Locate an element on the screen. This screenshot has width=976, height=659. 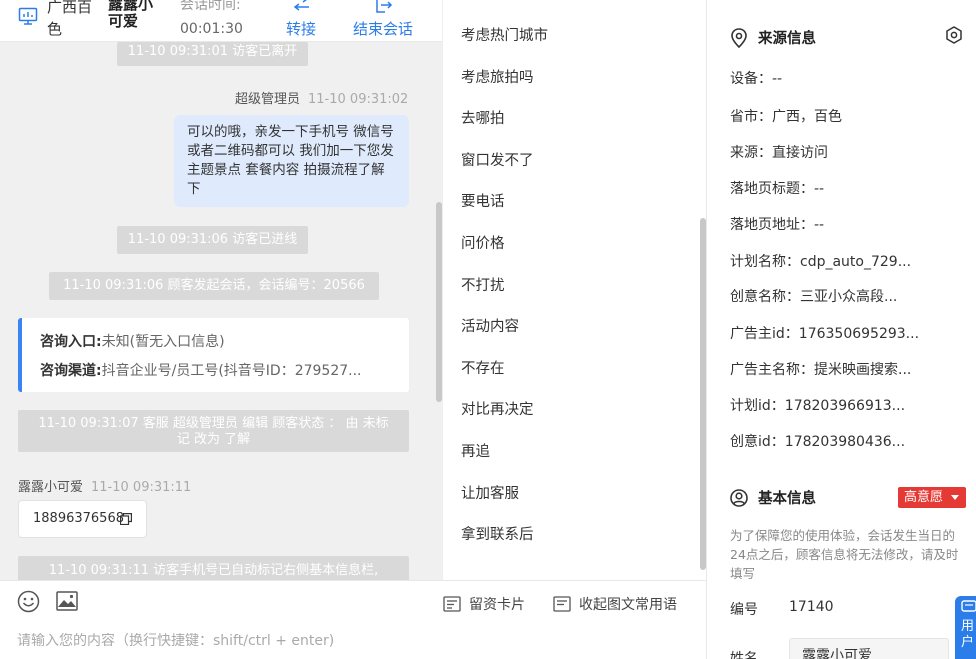
visitor-name: 露露小可爱 is located at coordinates (131, 15).